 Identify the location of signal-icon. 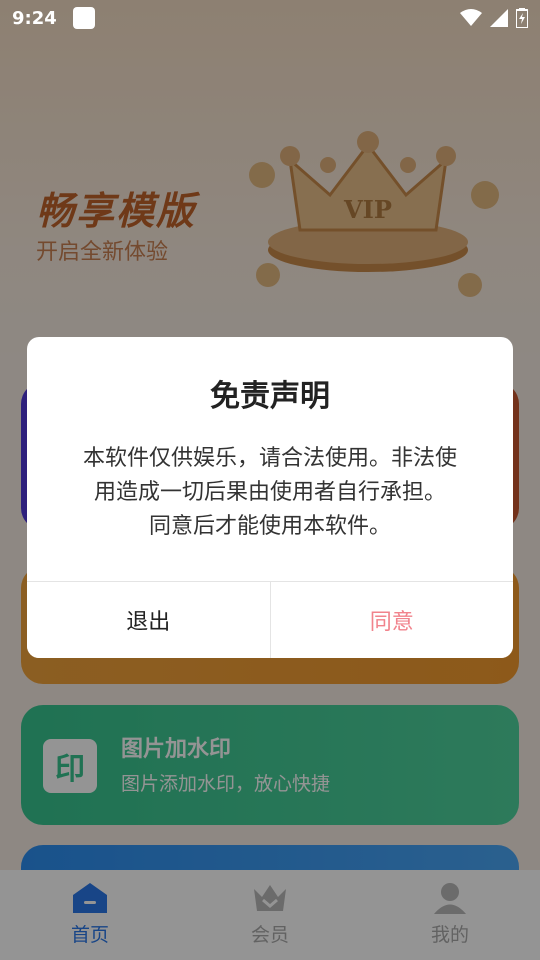
(499, 18).